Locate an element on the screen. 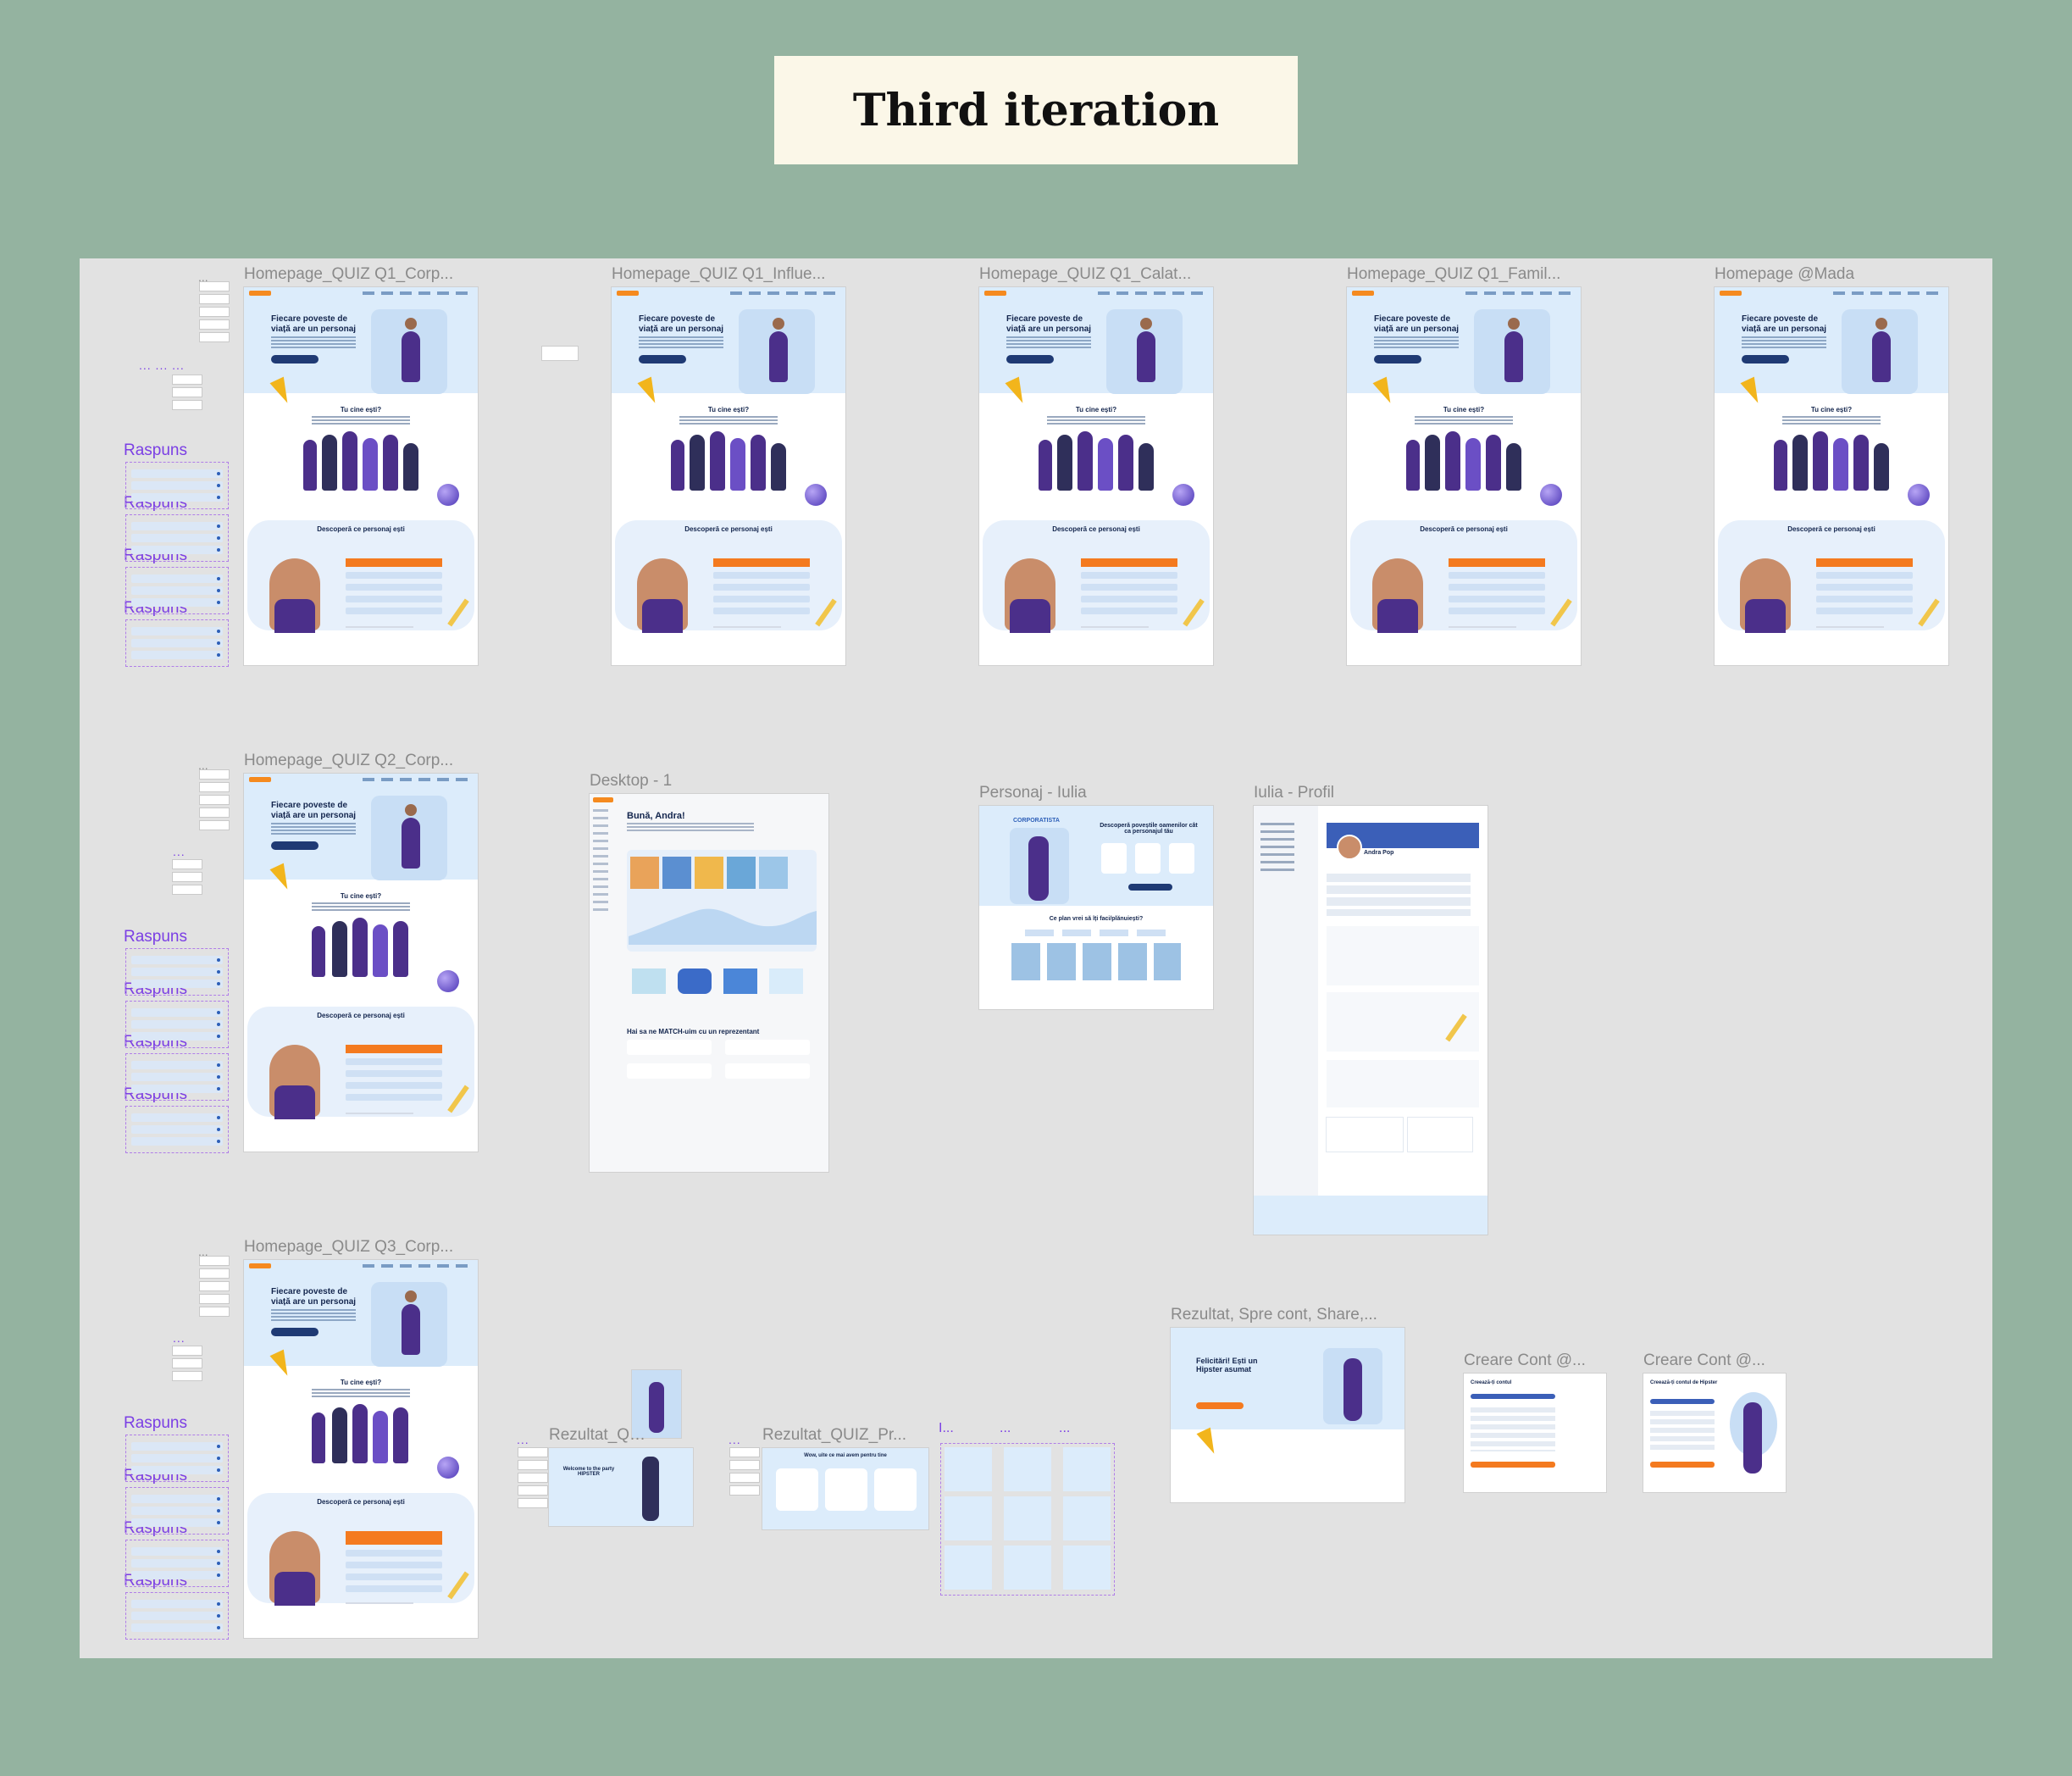  quiz-progress-bar is located at coordinates (379, 627).